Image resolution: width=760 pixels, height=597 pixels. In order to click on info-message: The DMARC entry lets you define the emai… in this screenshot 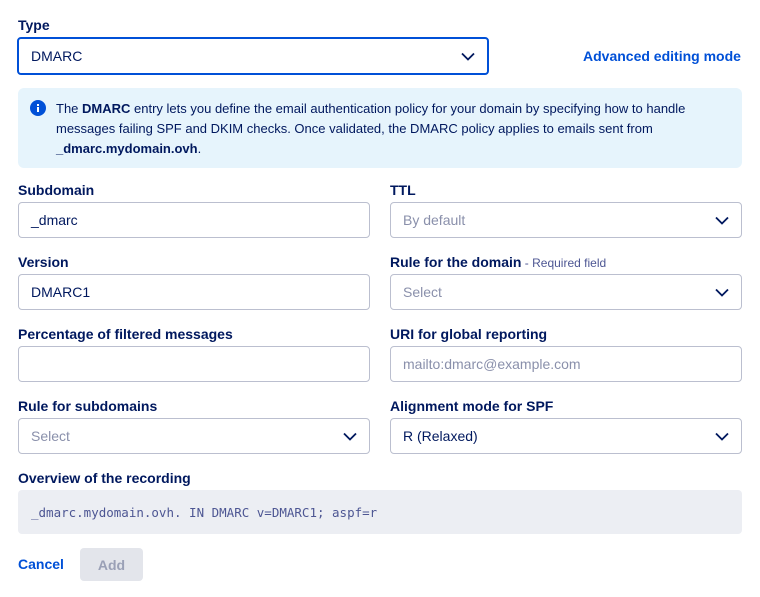, I will do `click(380, 128)`.